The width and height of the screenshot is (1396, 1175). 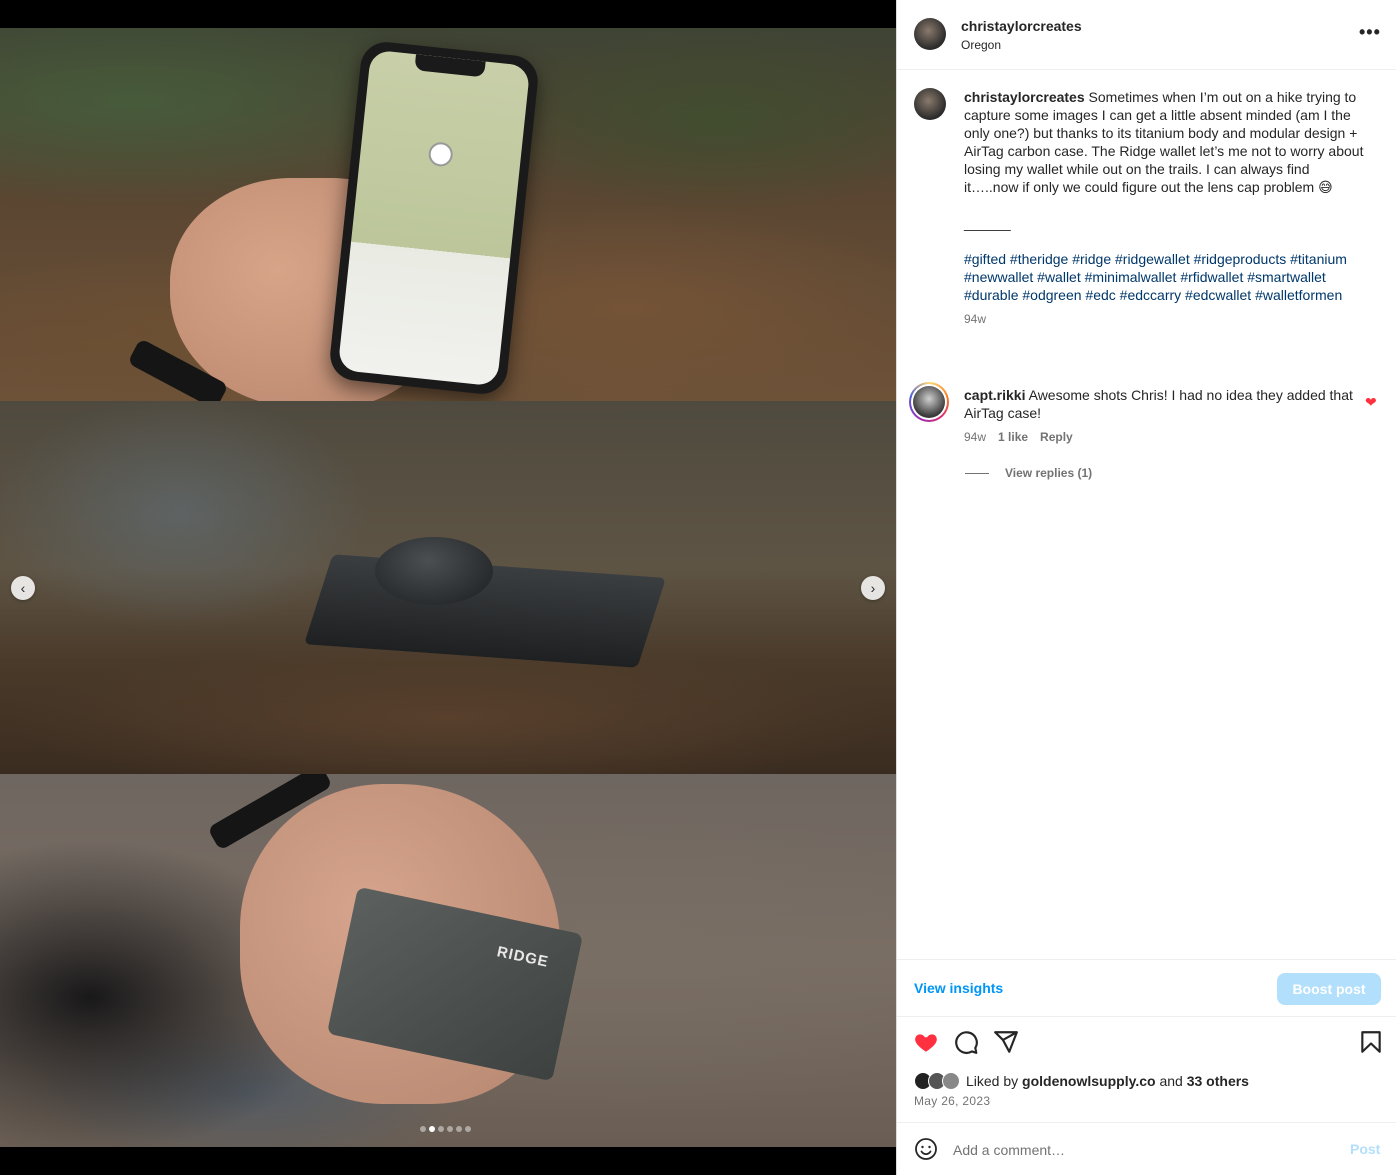 I want to click on caption-time: 94w, so click(x=975, y=319).